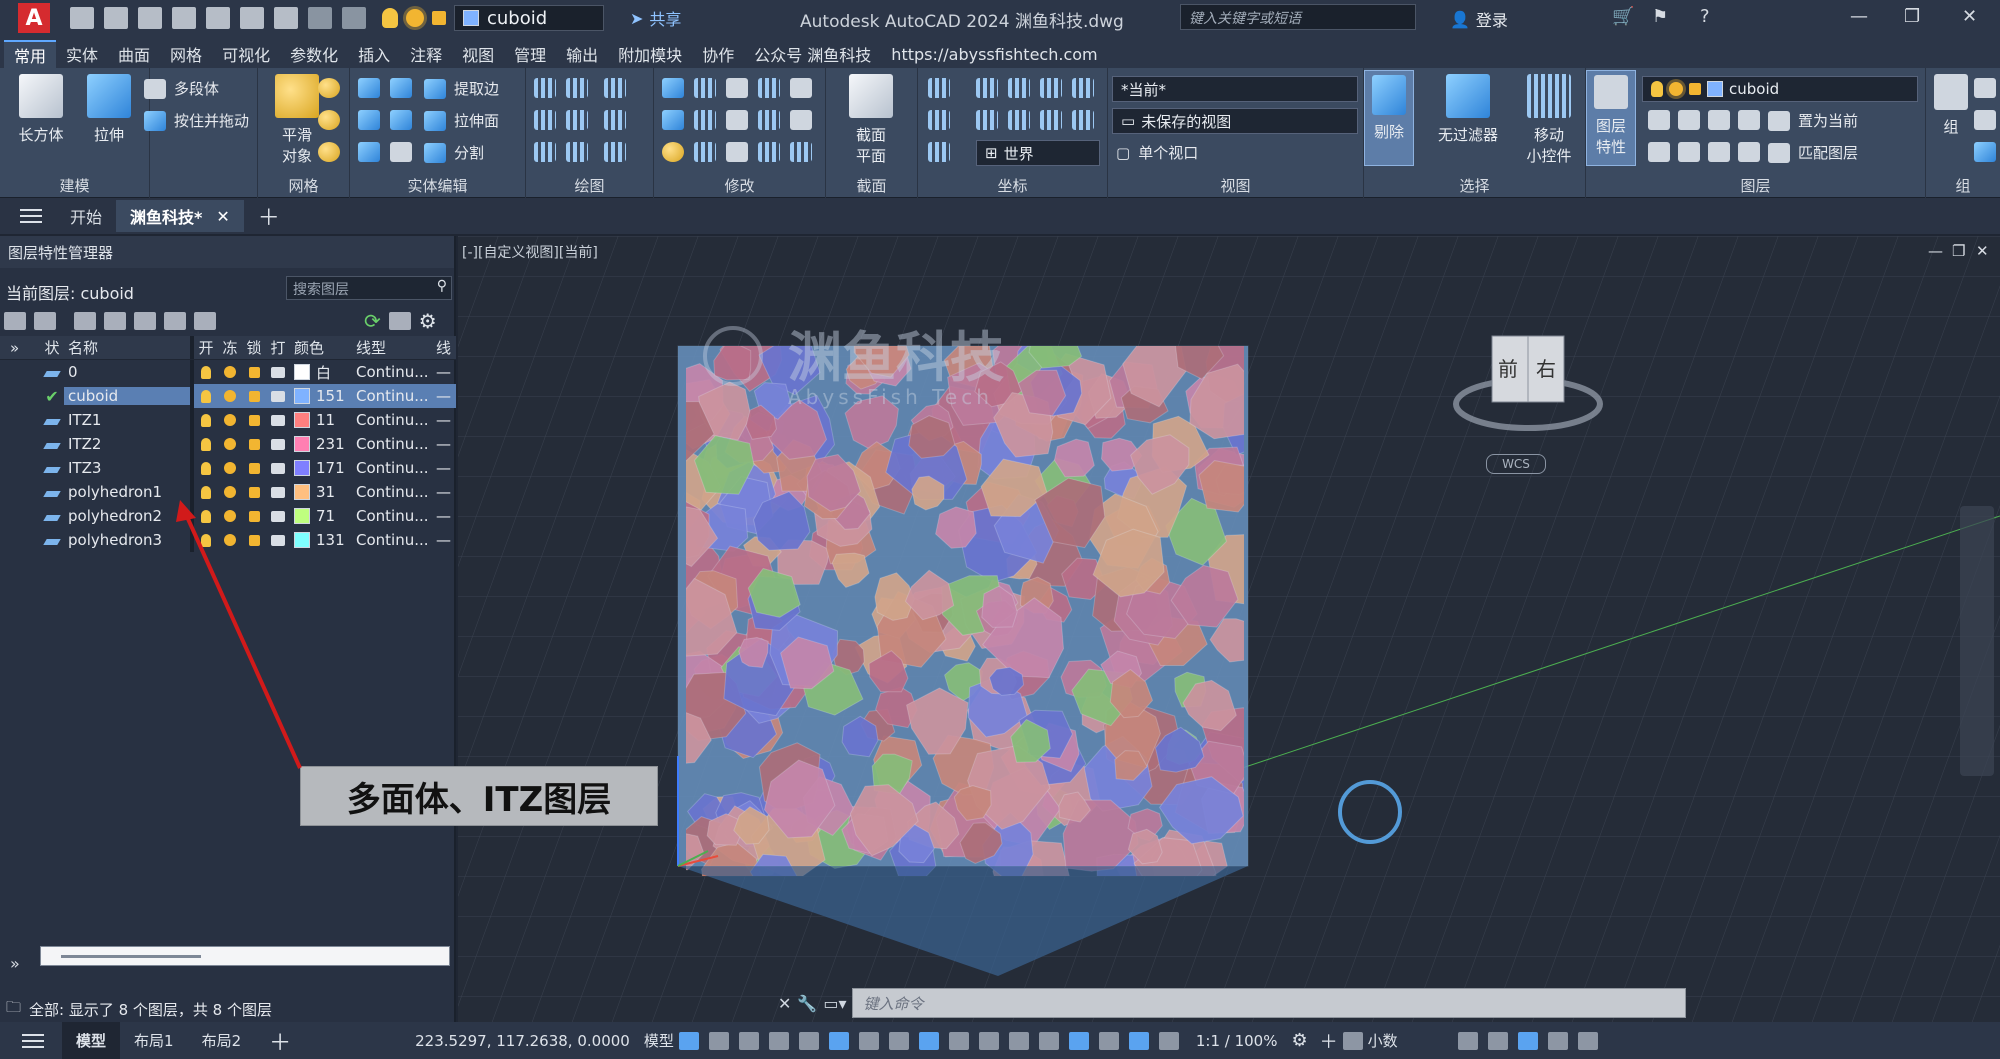  Describe the element at coordinates (987, 120) in the screenshot. I see `ucs-x-icon` at that location.